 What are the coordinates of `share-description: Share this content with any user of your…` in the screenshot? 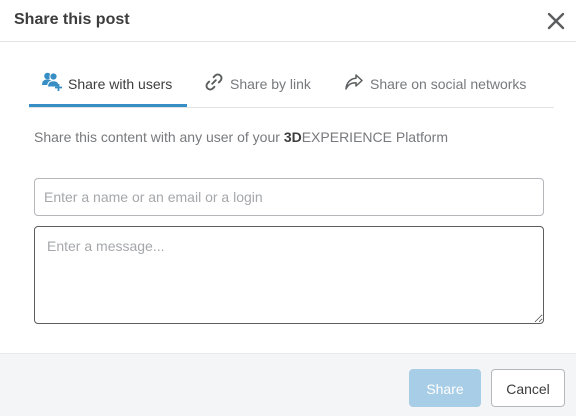 It's located at (241, 137).